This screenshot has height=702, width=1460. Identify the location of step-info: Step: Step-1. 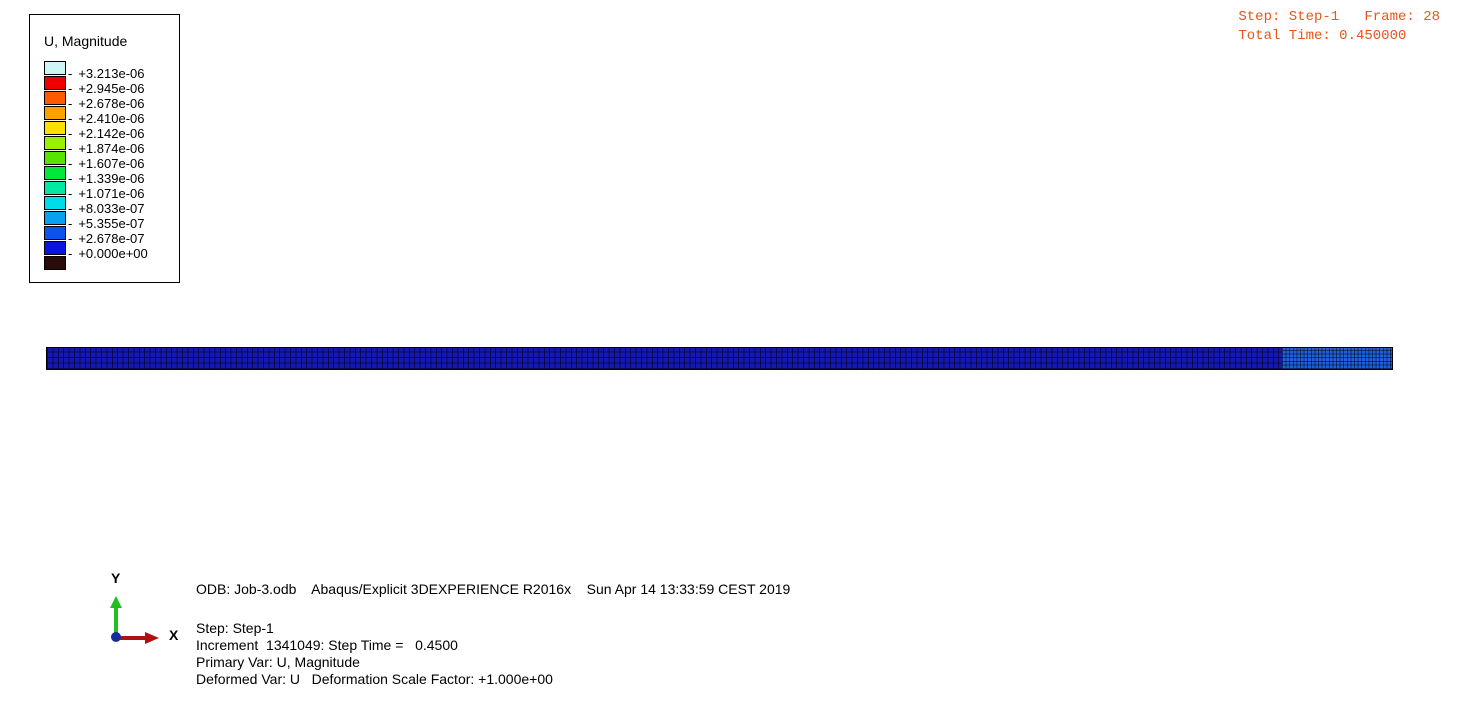
(235, 628).